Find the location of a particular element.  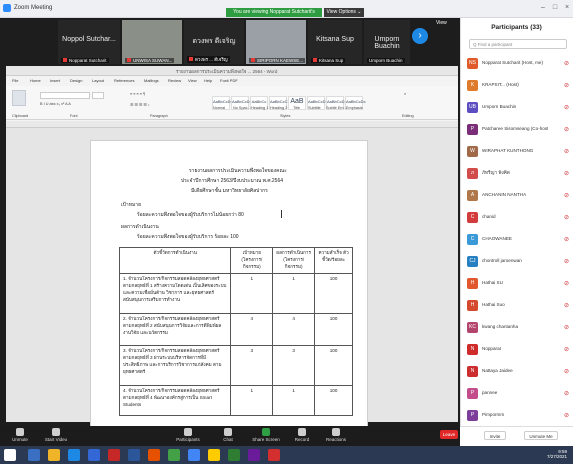

menu-home: Home is located at coordinates (35, 80).